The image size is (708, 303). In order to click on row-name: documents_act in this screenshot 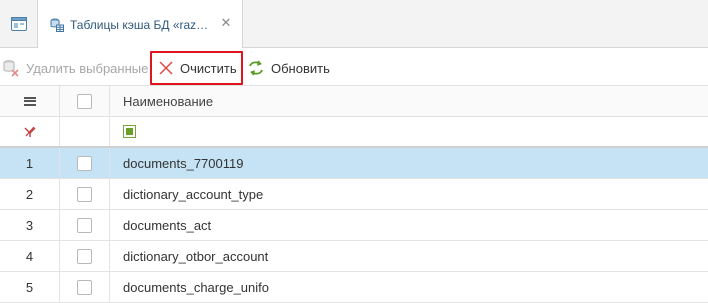, I will do `click(167, 225)`.